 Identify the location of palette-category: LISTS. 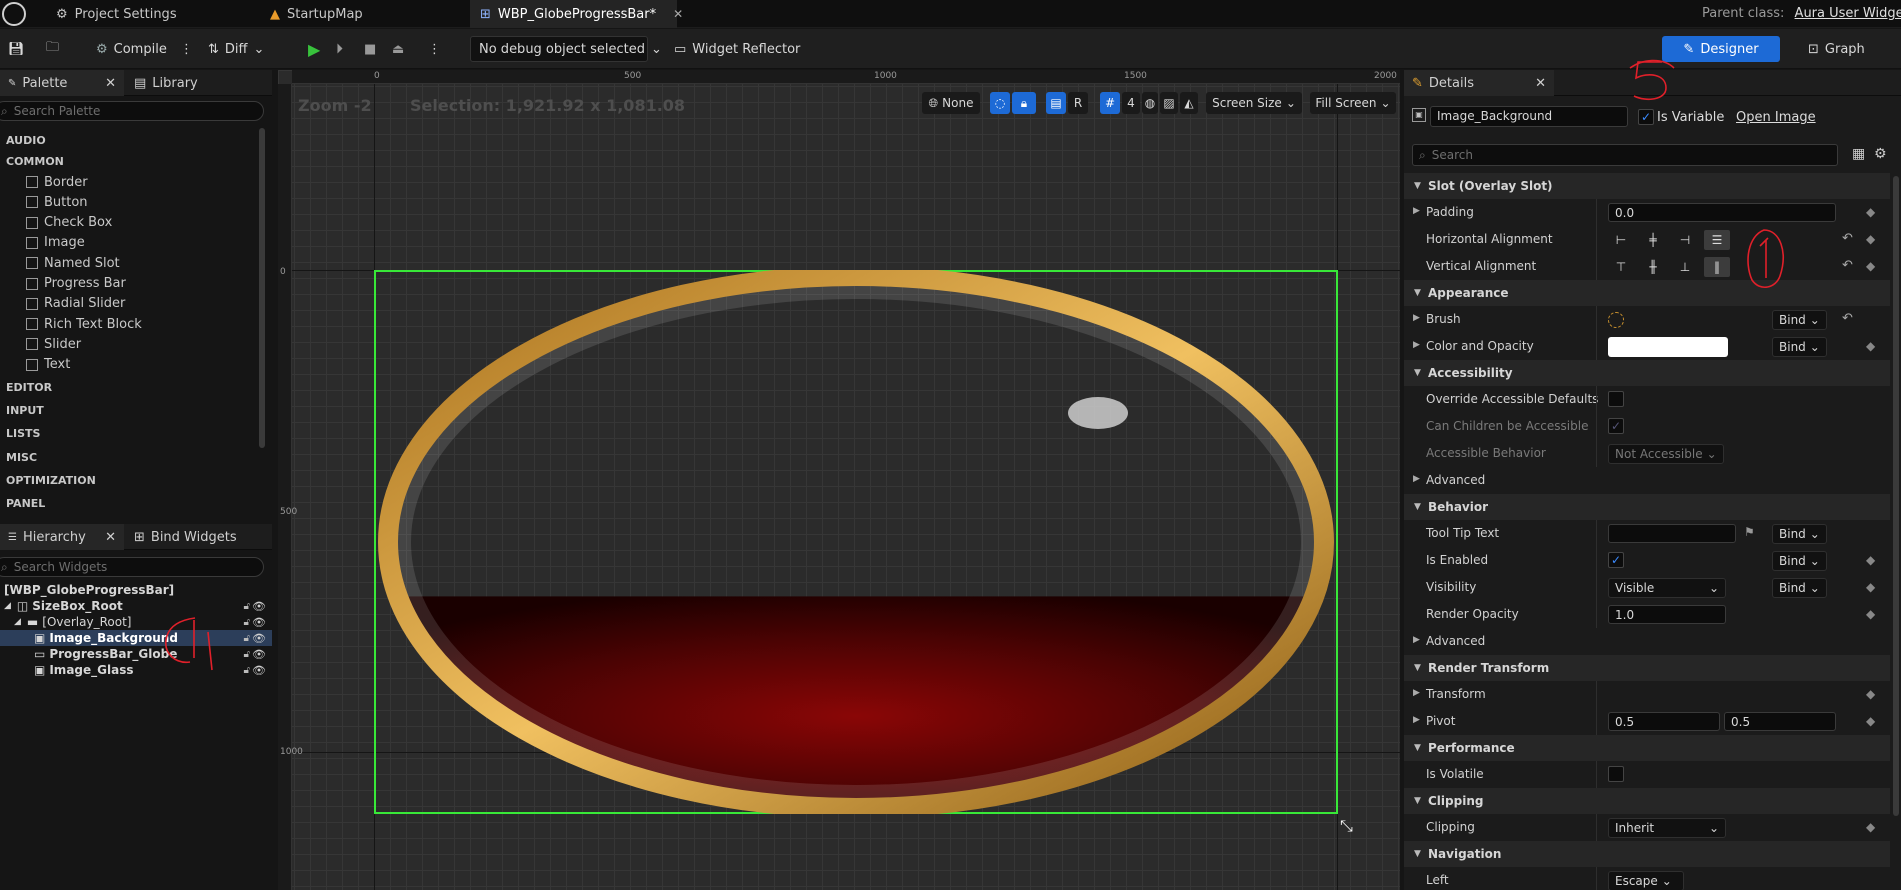
(23, 433).